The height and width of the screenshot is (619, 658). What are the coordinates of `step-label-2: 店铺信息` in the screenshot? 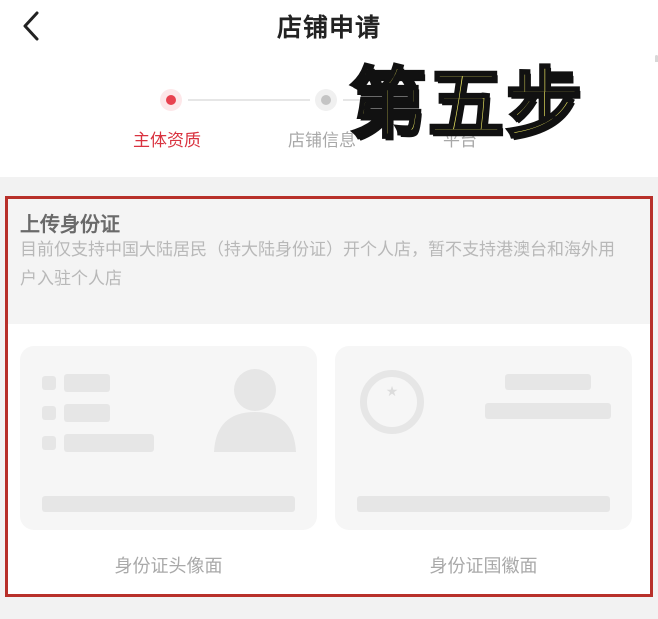 It's located at (322, 141).